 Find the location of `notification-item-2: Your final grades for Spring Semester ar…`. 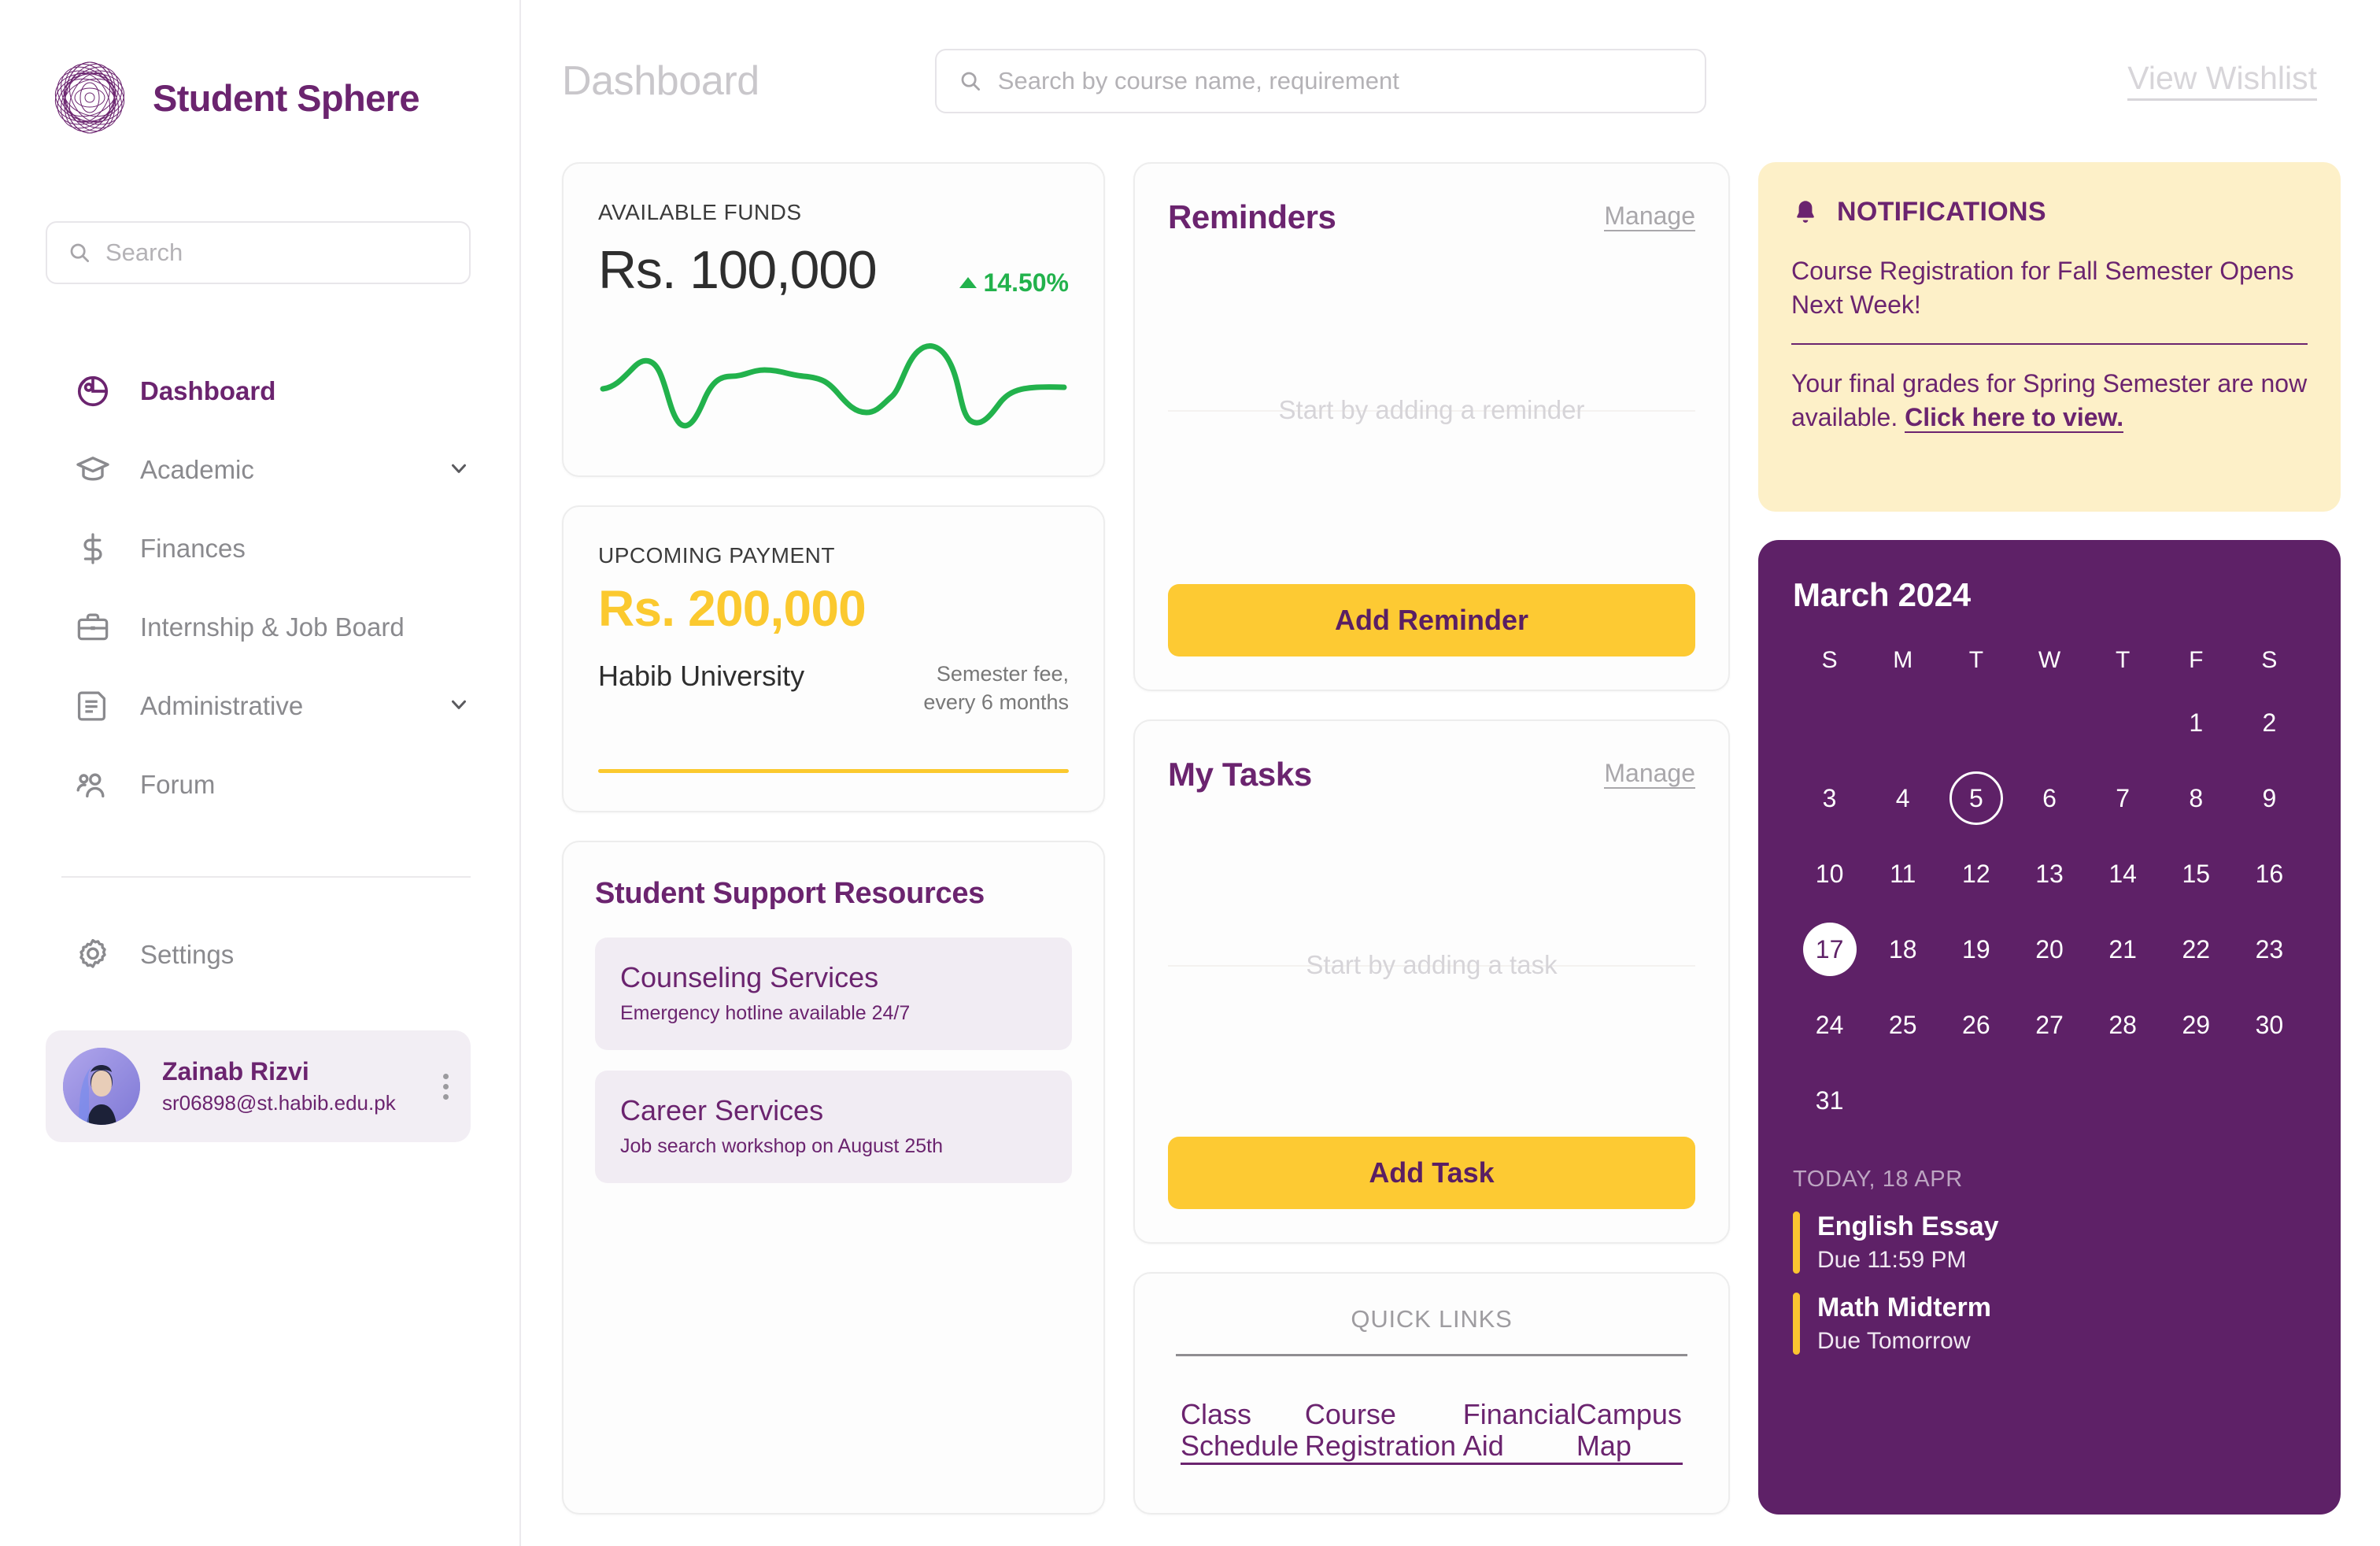

notification-item-2: Your final grades for Spring Semester ar… is located at coordinates (2049, 401).